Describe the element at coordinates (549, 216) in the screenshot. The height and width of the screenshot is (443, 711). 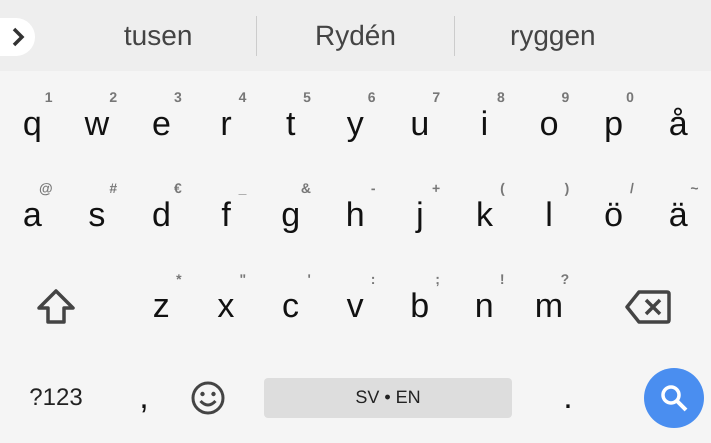
I see `key: l )` at that location.